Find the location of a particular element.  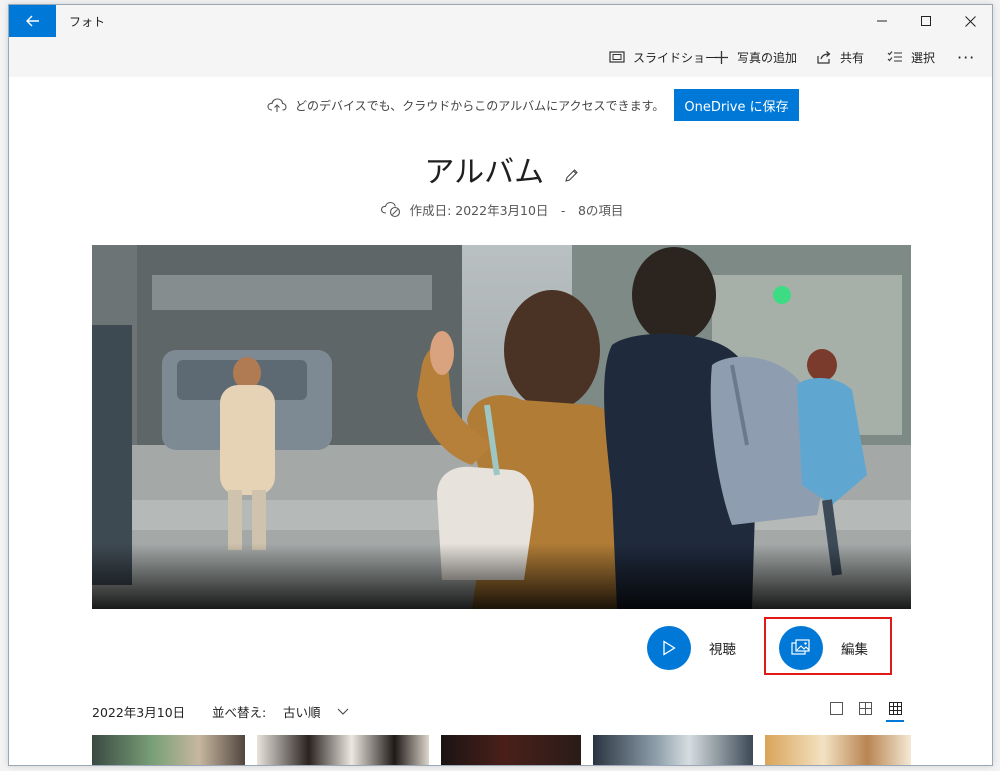

plus-icon is located at coordinates (721, 57).